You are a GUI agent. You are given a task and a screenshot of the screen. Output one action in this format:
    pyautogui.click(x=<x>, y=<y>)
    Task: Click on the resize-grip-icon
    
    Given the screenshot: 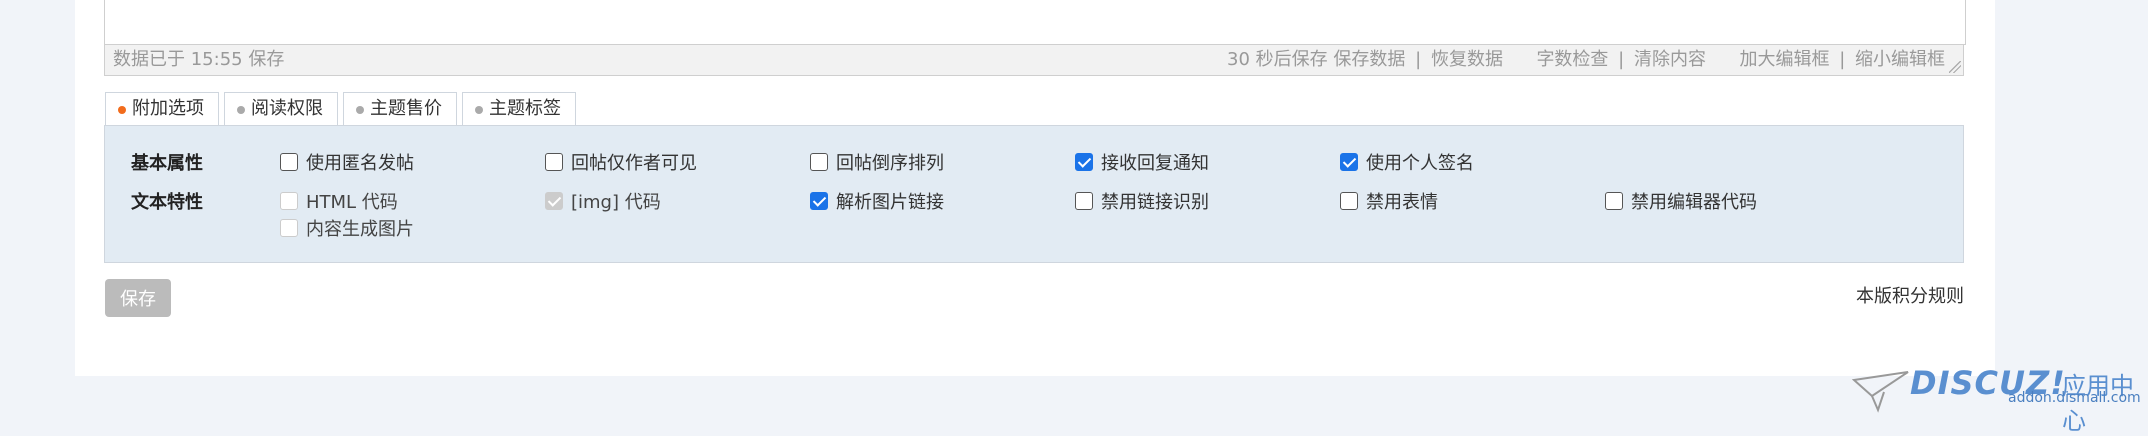 What is the action you would take?
    pyautogui.click(x=1955, y=67)
    